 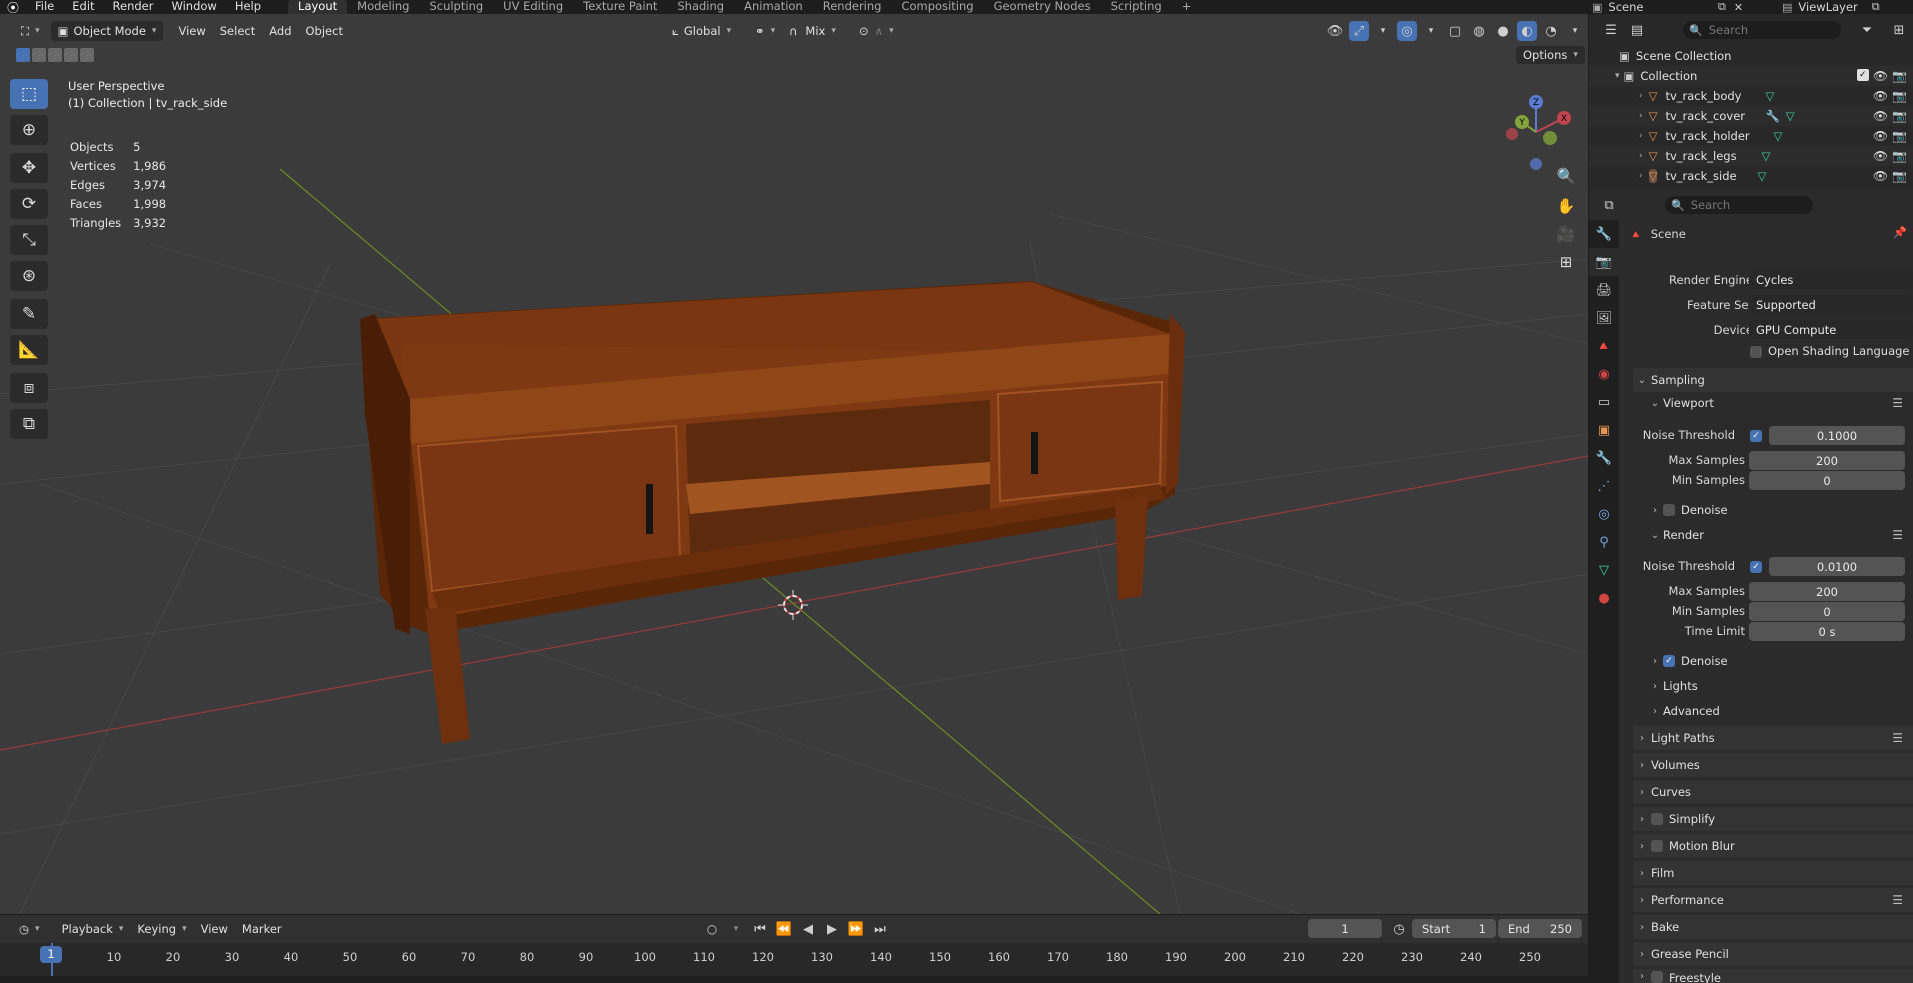 I want to click on menu-select: Select, so click(x=237, y=31).